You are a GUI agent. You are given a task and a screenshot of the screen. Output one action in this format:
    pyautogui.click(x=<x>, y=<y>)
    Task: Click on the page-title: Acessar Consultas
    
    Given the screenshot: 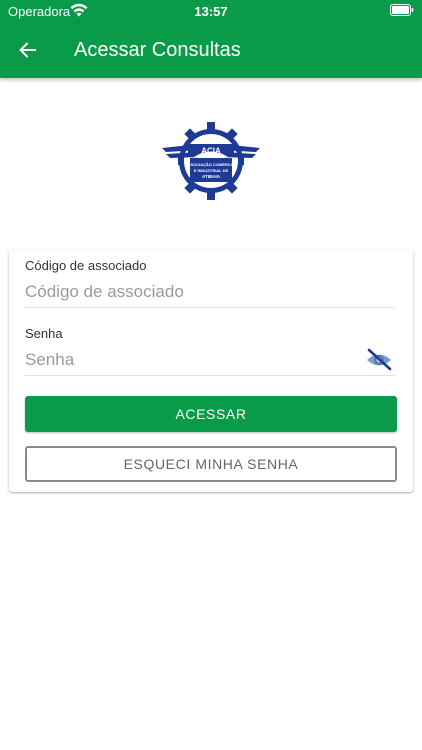 What is the action you would take?
    pyautogui.click(x=157, y=50)
    